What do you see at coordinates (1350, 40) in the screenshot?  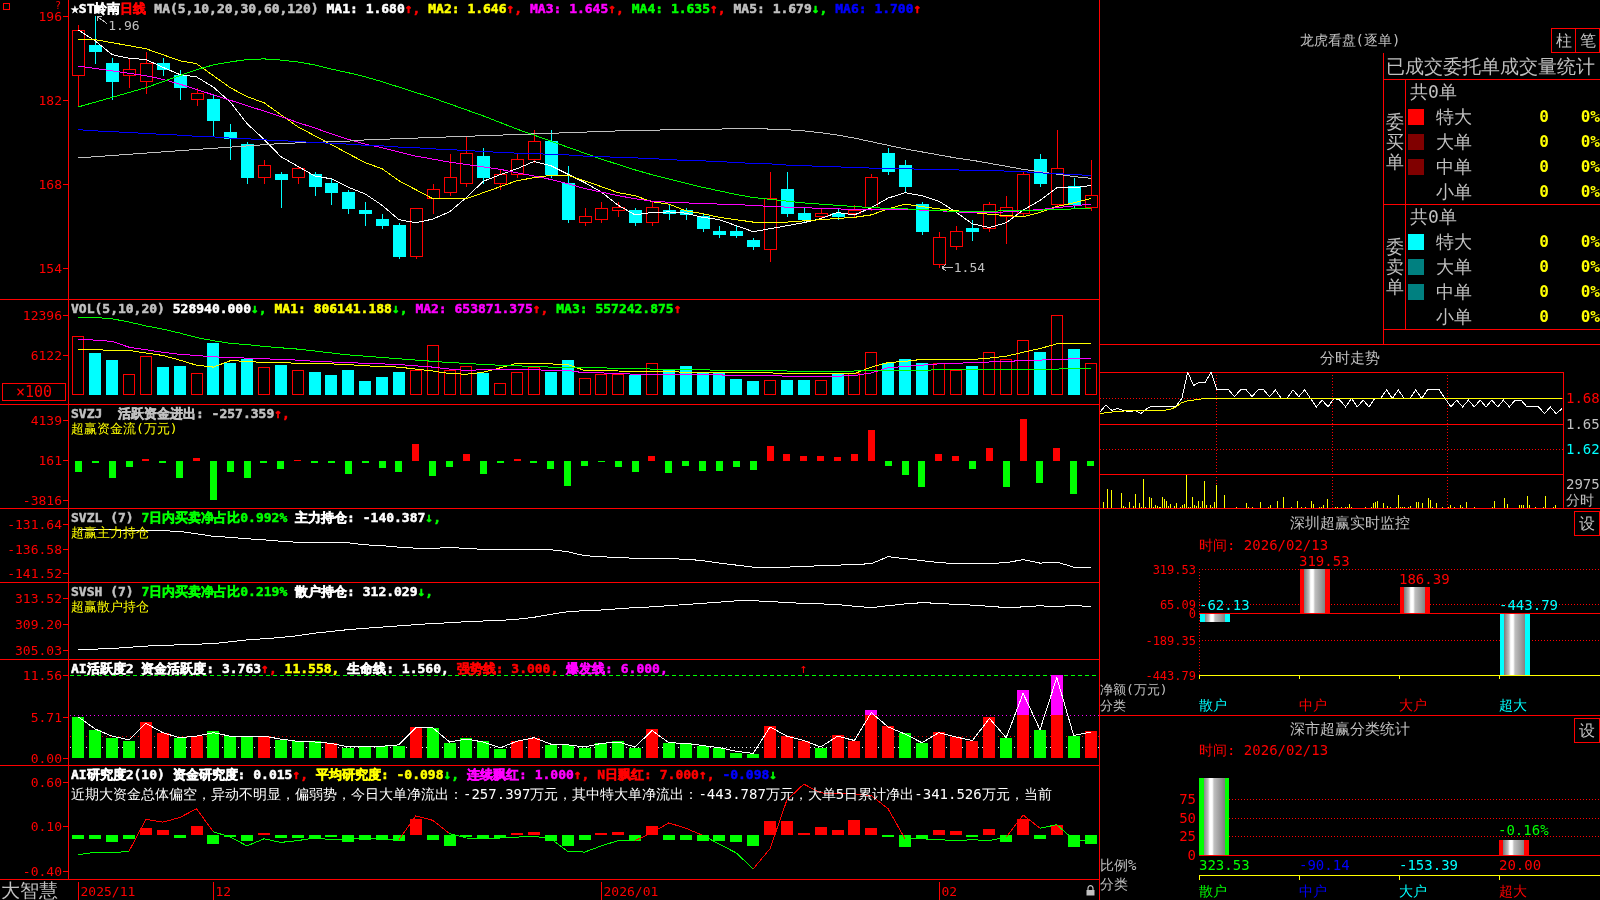 I see `panel-title: 龙虎看盘(逐单)` at bounding box center [1350, 40].